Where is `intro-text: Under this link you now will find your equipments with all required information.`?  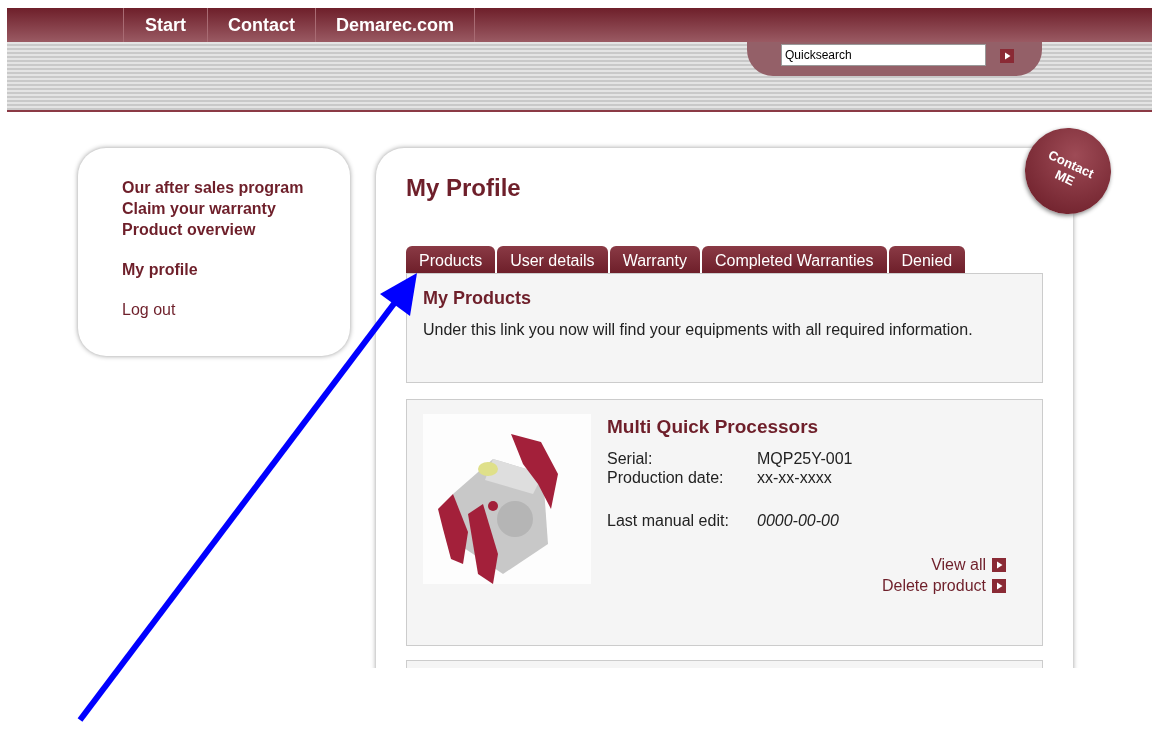 intro-text: Under this link you now will find your equipments with all required information. is located at coordinates (698, 330).